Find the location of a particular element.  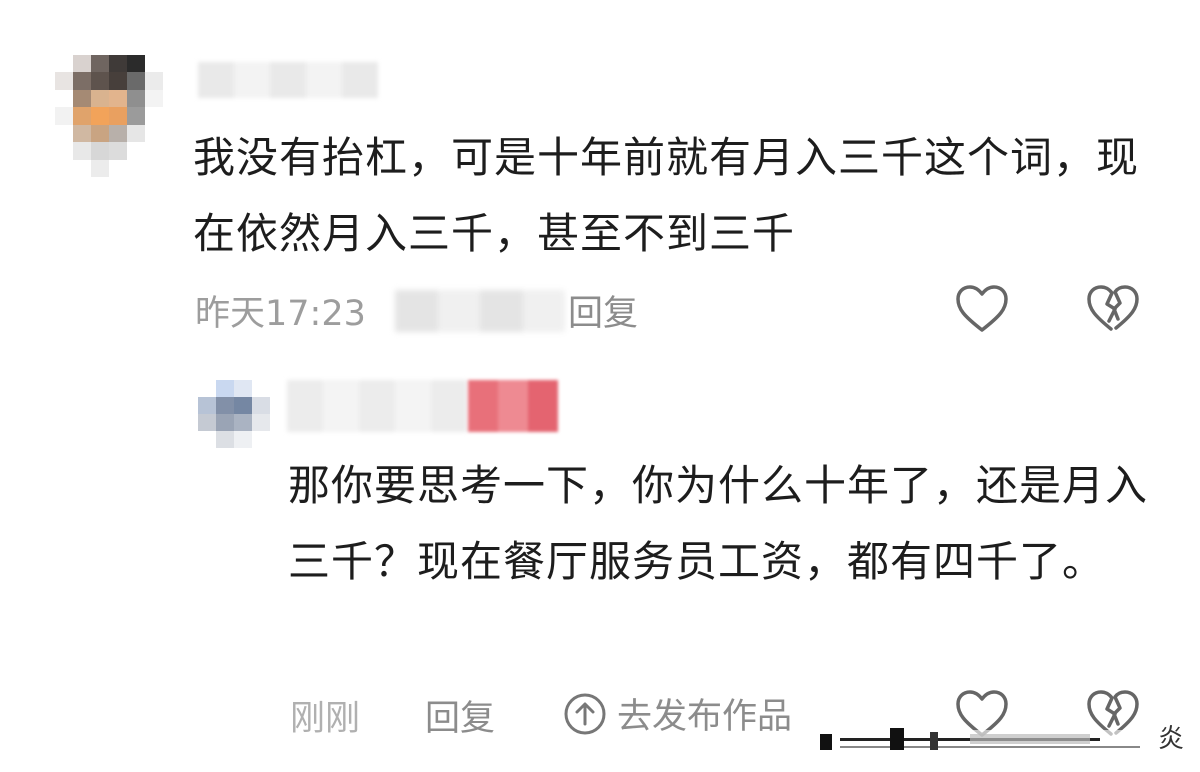

avatar is located at coordinates (109, 116).